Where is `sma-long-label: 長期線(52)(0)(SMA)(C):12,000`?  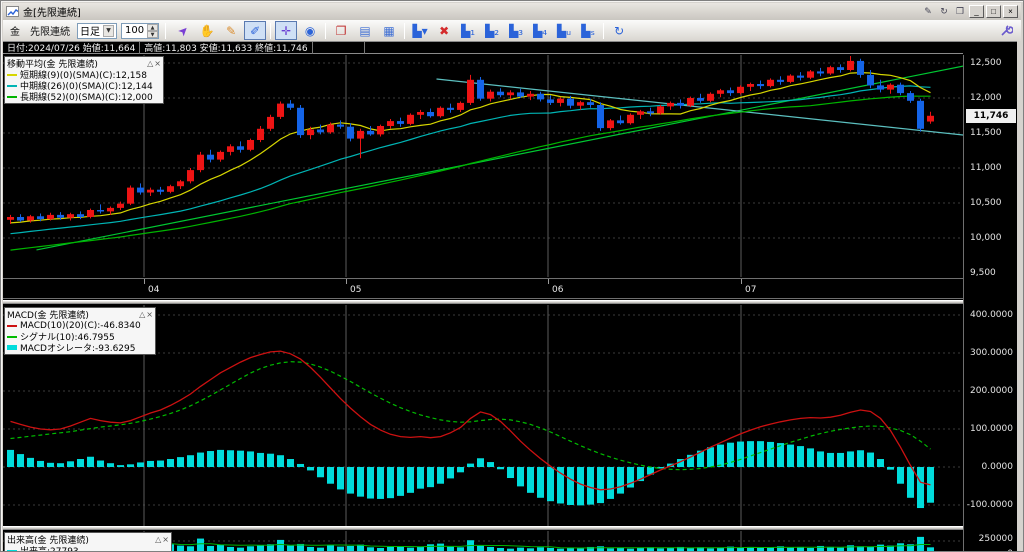
sma-long-label: 長期線(52)(0)(SMA)(C):12,000 is located at coordinates (86, 98).